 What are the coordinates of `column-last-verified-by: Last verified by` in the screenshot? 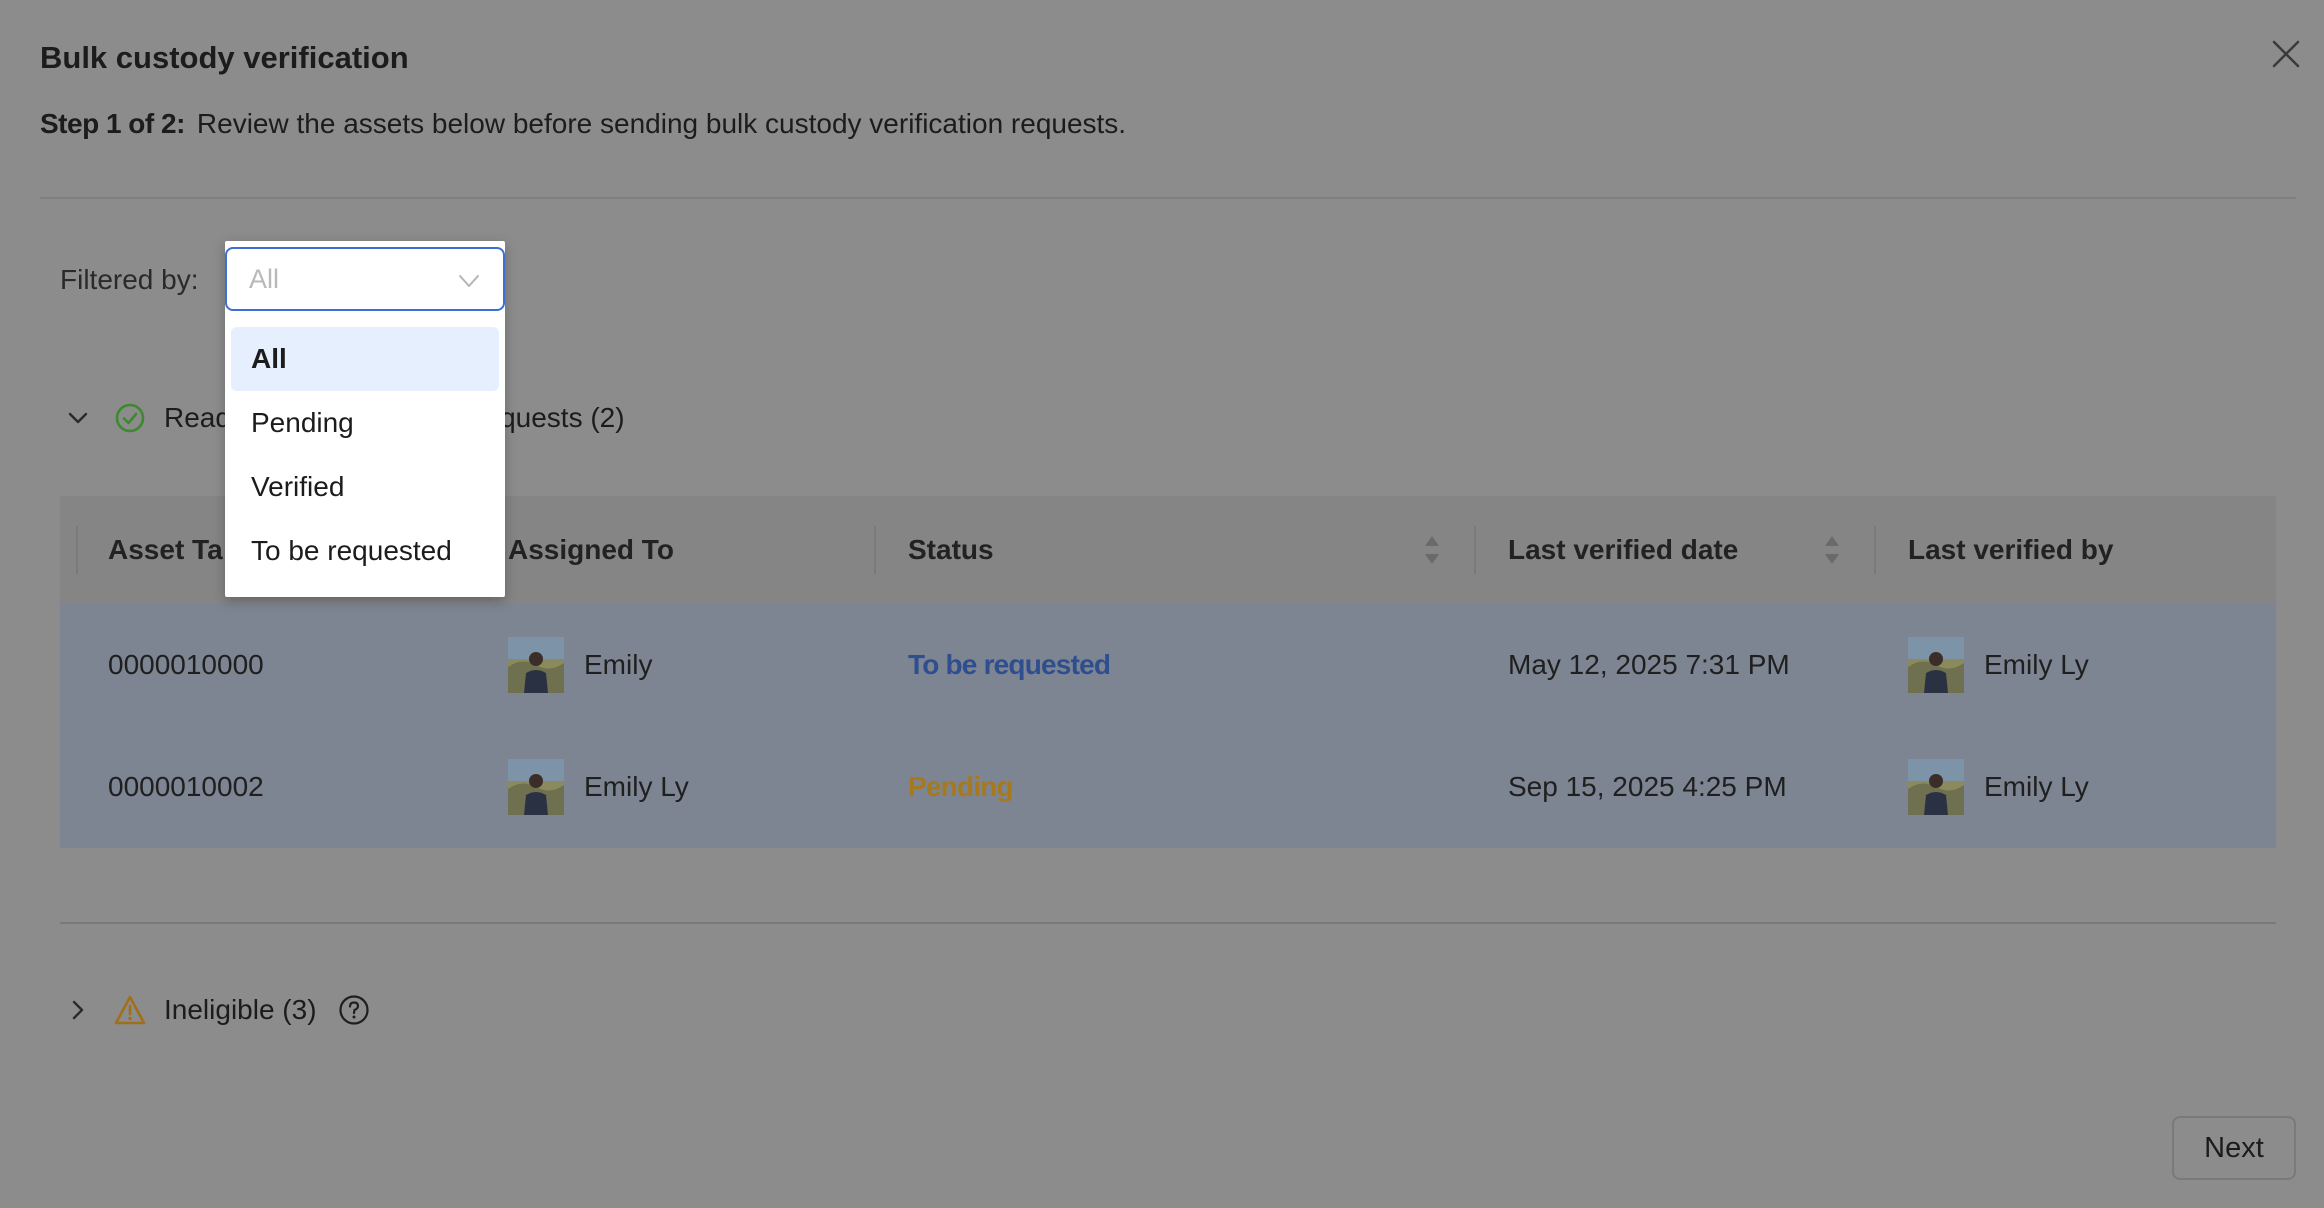 It's located at (2010, 550).